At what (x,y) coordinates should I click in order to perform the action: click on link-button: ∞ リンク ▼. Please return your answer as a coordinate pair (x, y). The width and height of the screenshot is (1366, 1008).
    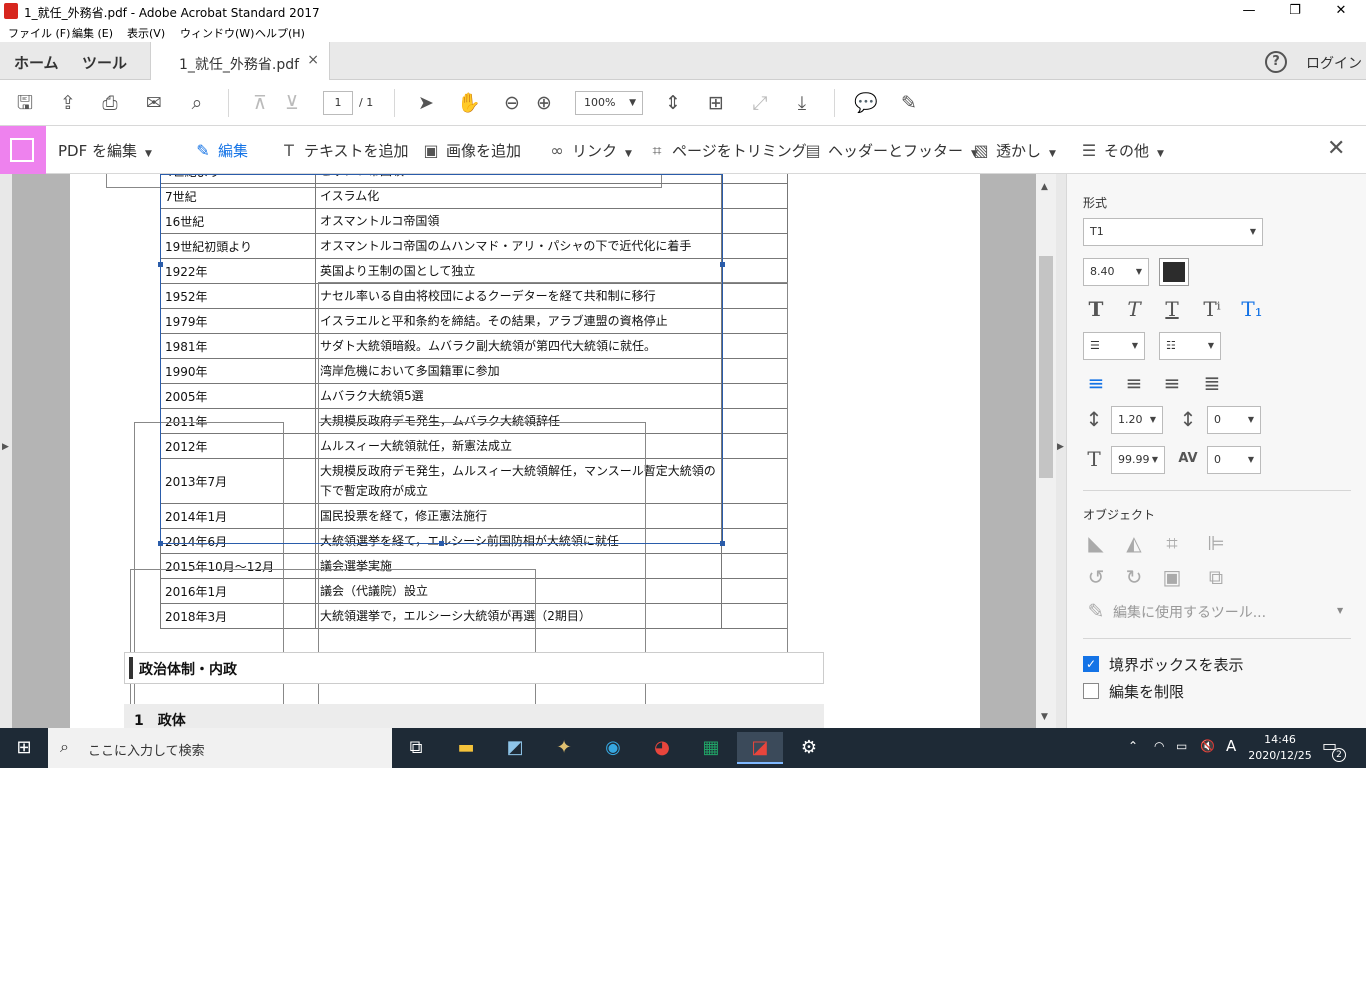
    Looking at the image, I should click on (589, 150).